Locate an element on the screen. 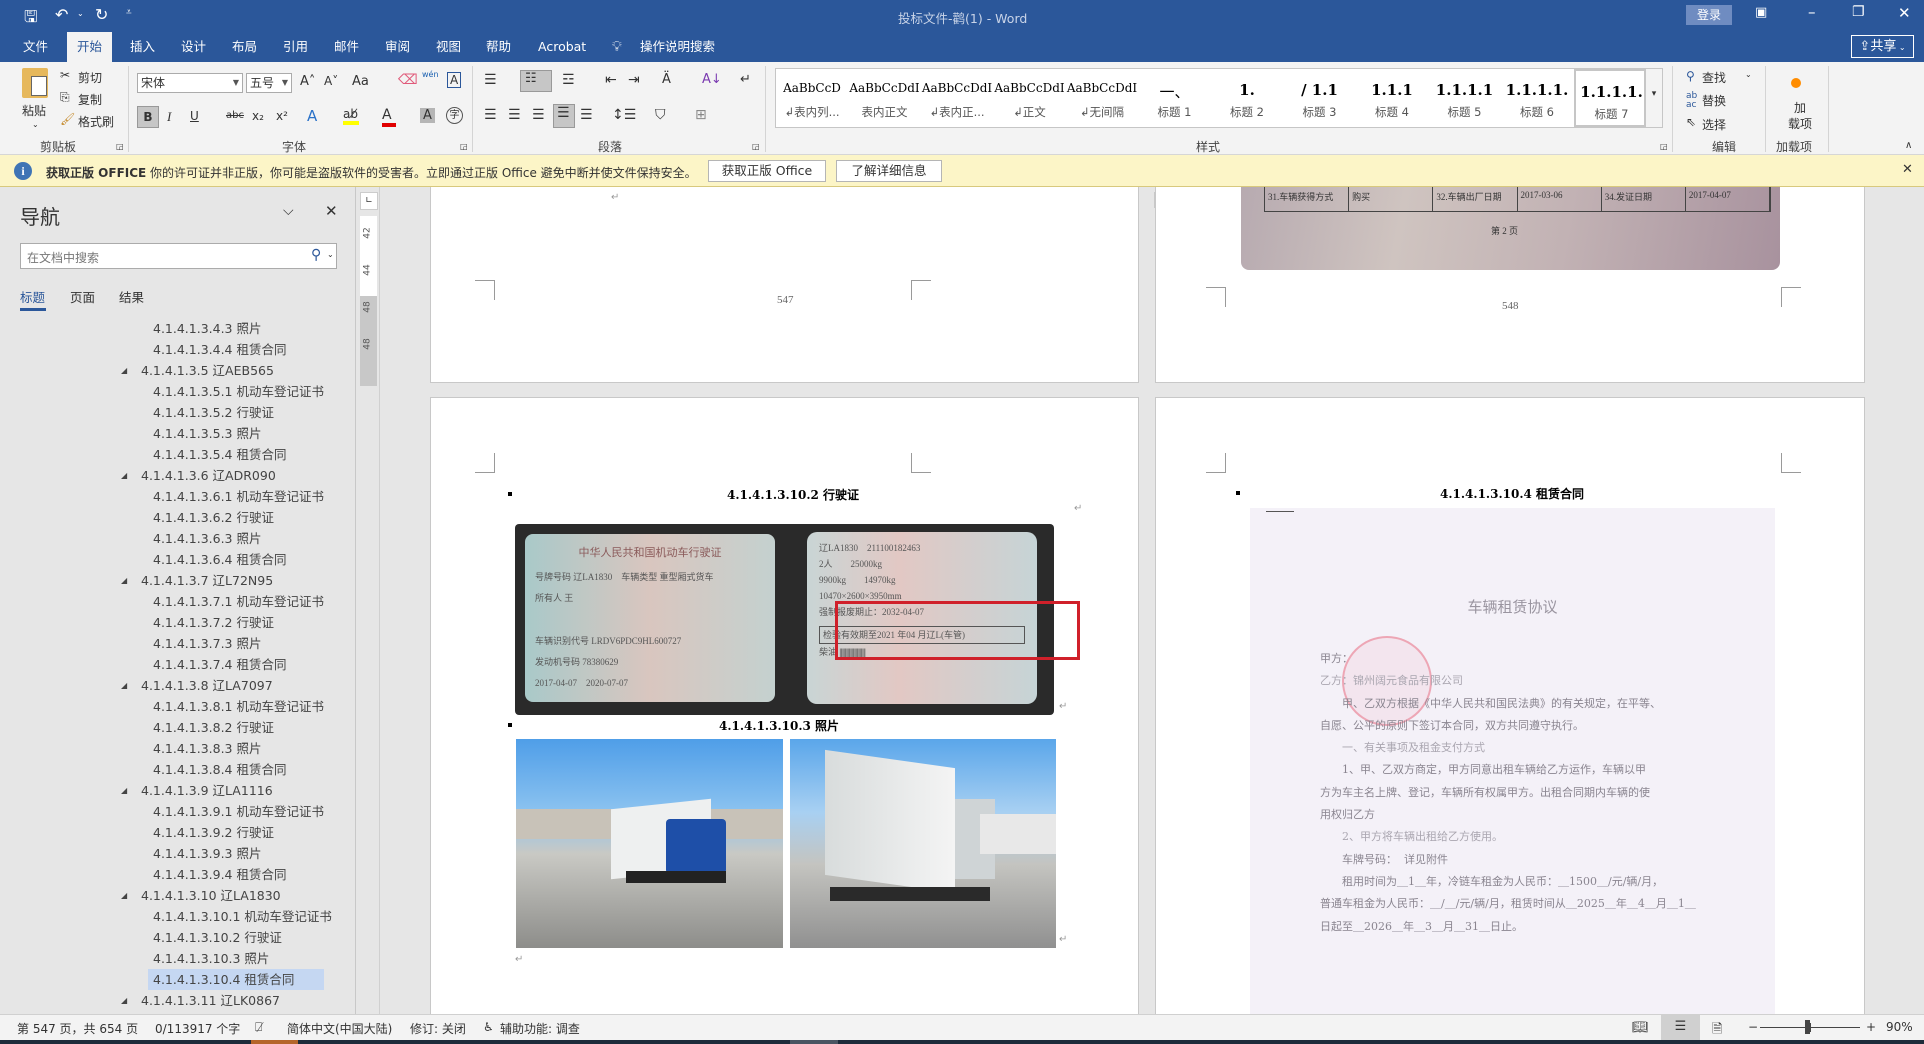 This screenshot has width=1924, height=1044. nav-heading-item: 4.1.4.1.3.6.1 机动车登记证书 is located at coordinates (238, 496).